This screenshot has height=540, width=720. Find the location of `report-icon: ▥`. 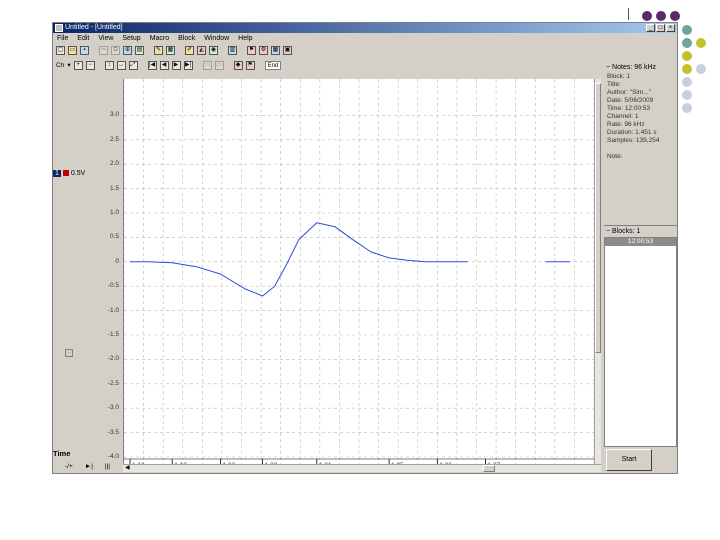

report-icon: ▥ is located at coordinates (232, 50).